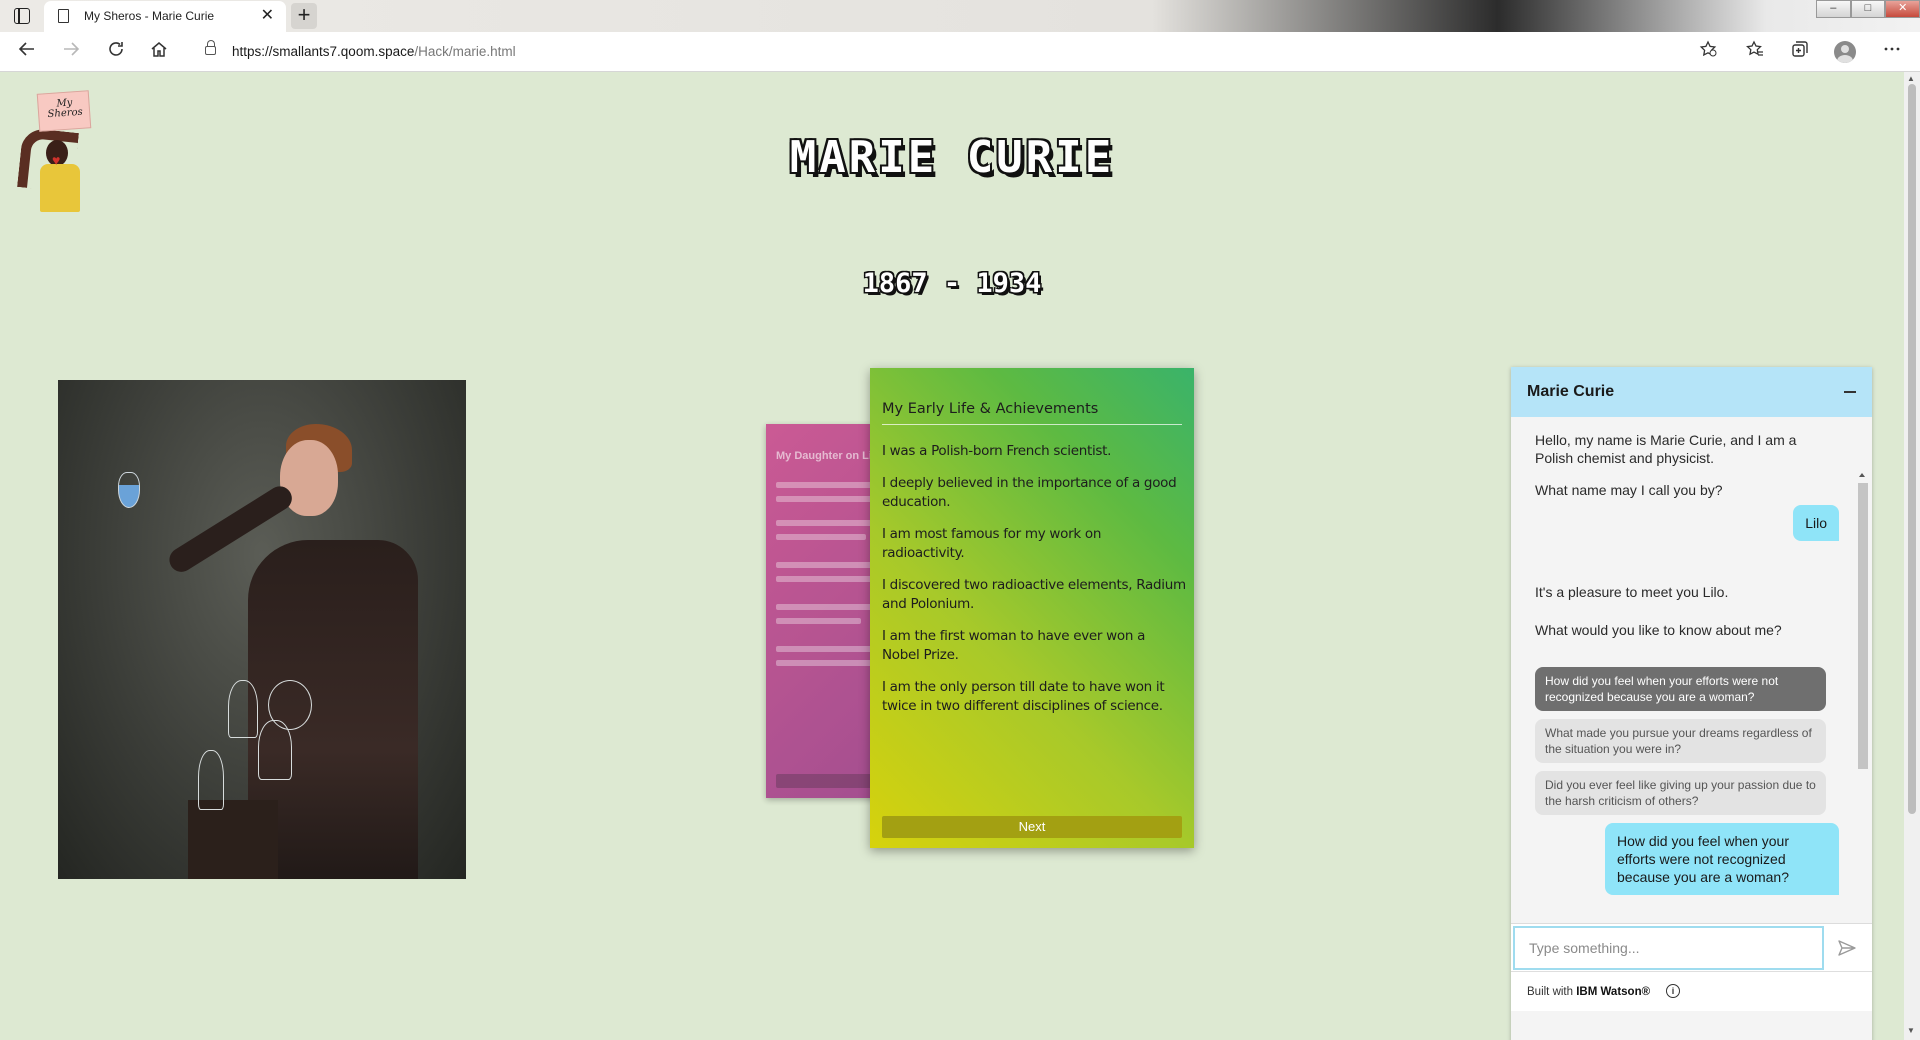 This screenshot has height=1040, width=1920. I want to click on next-button: Next, so click(1032, 827).